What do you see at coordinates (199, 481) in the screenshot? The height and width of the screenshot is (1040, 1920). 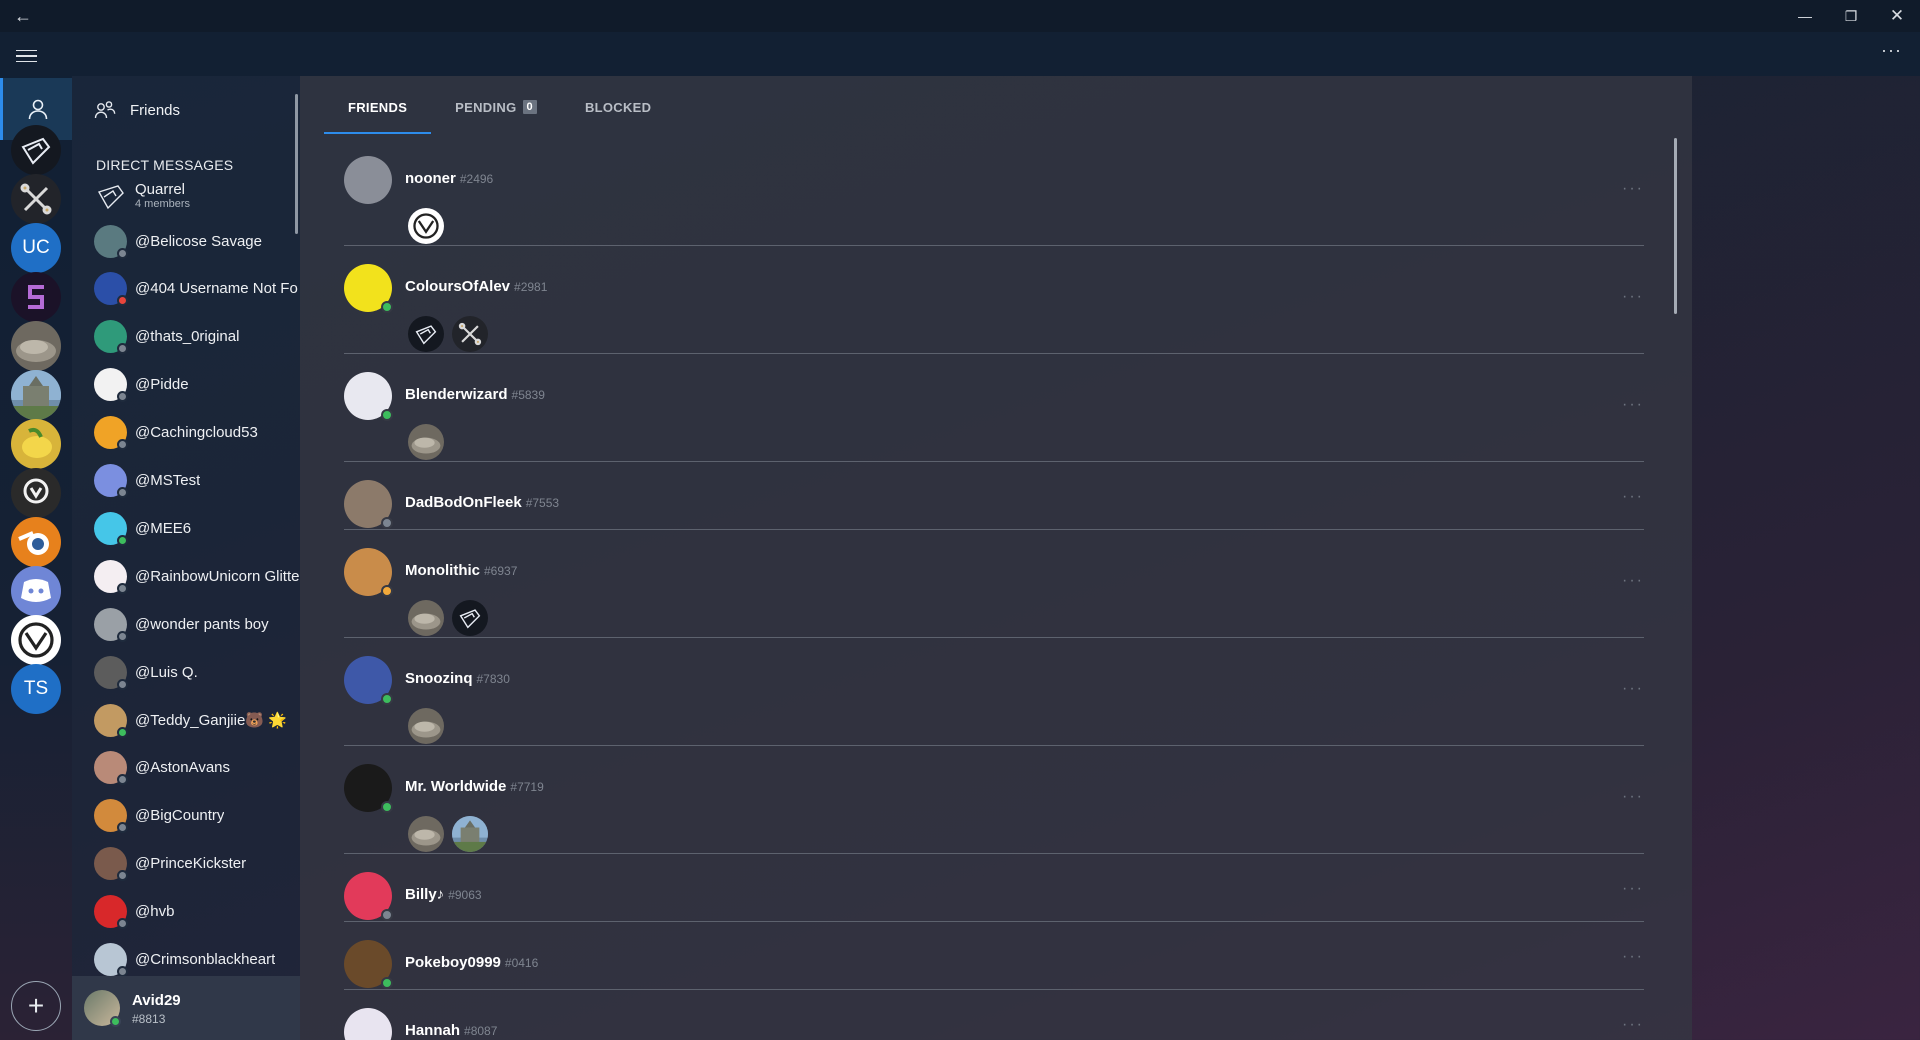 I see `dm-list-item: @MSTest` at bounding box center [199, 481].